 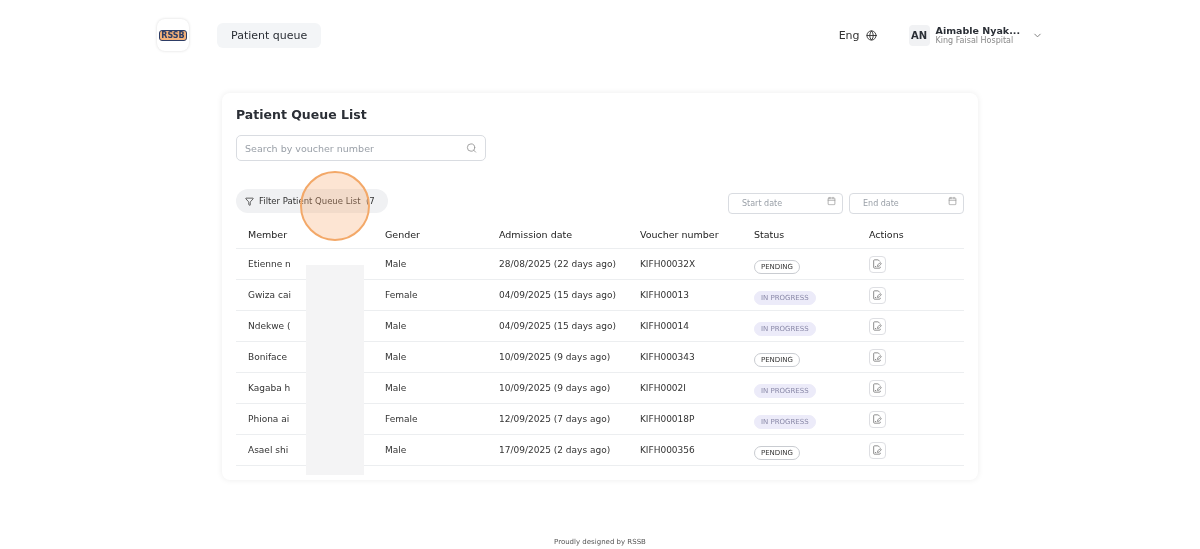 I want to click on search-field: Search by voucher number, so click(x=361, y=148).